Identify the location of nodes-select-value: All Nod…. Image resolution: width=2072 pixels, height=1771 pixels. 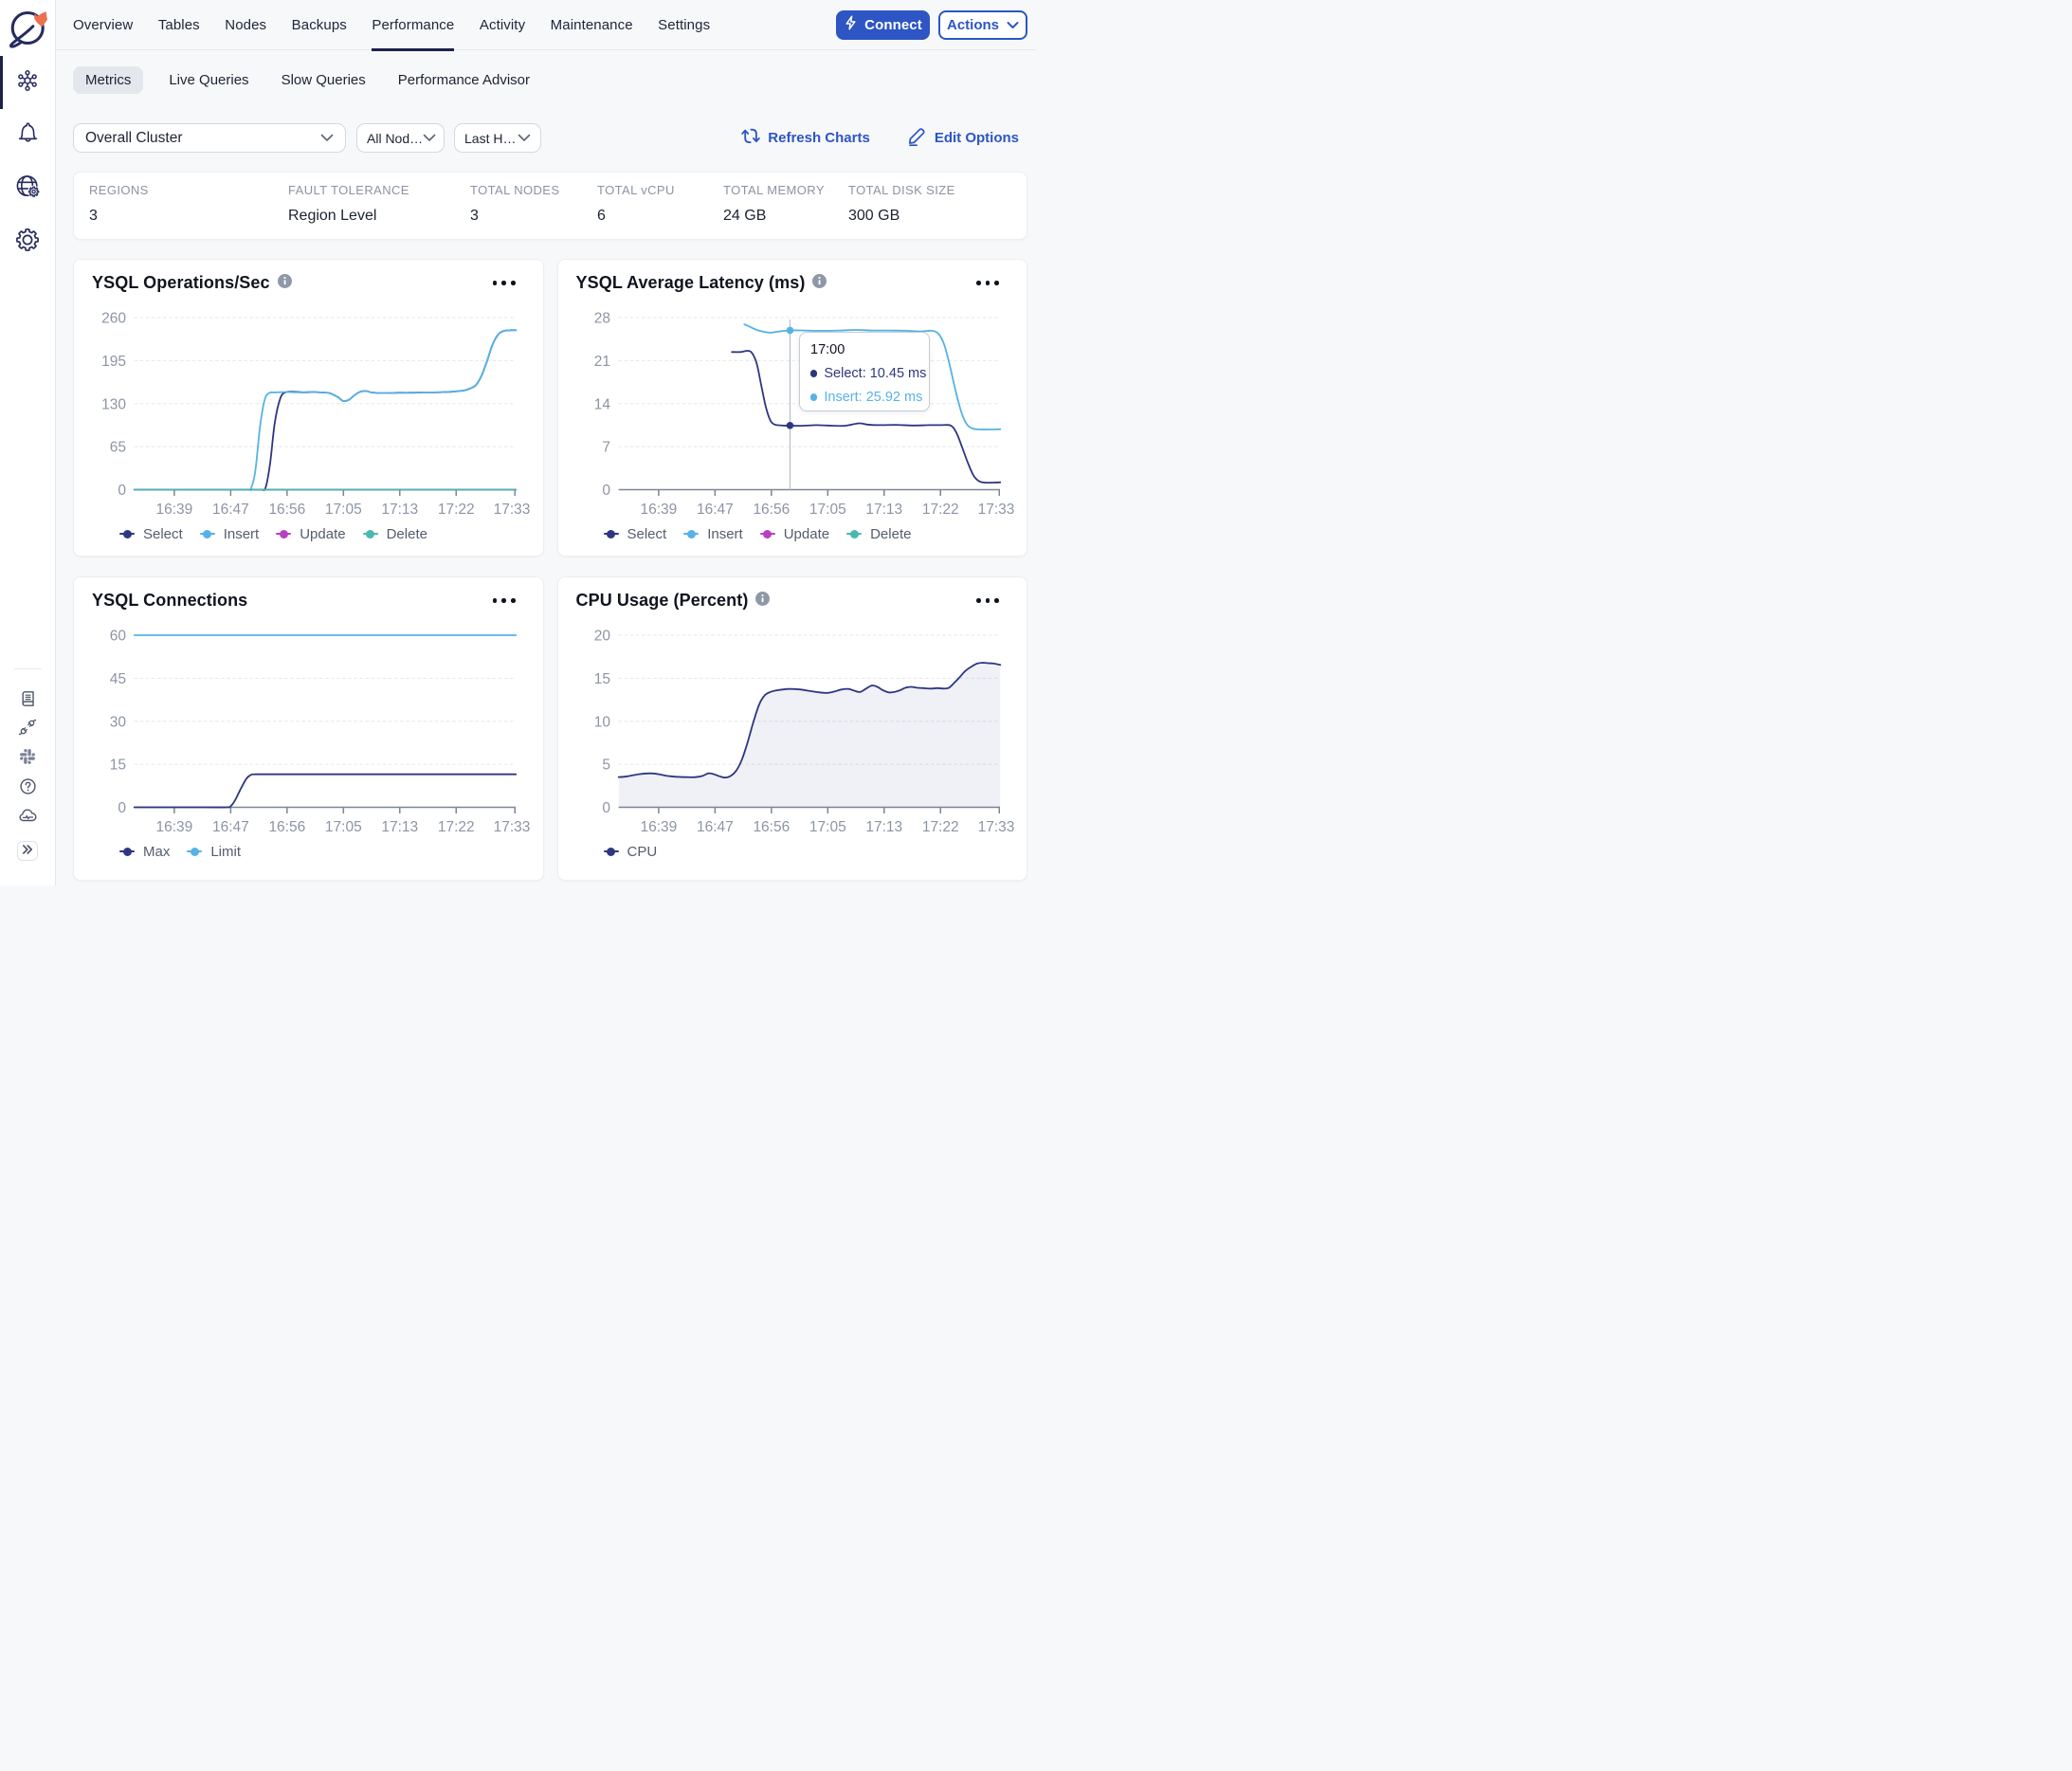
(395, 138).